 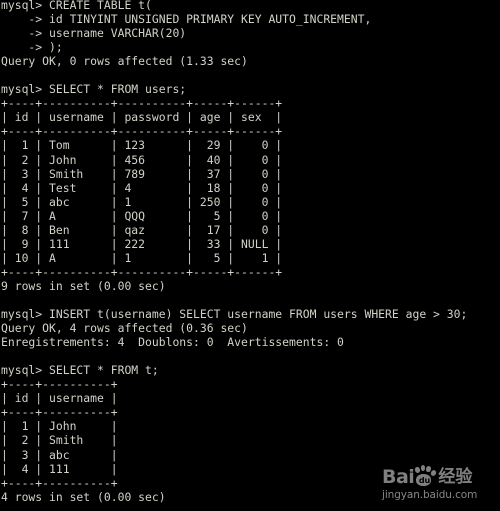 What do you see at coordinates (142, 201) in the screenshot?
I see `terminal-line: | 5 | abc | 1 | 250 | 0 |` at bounding box center [142, 201].